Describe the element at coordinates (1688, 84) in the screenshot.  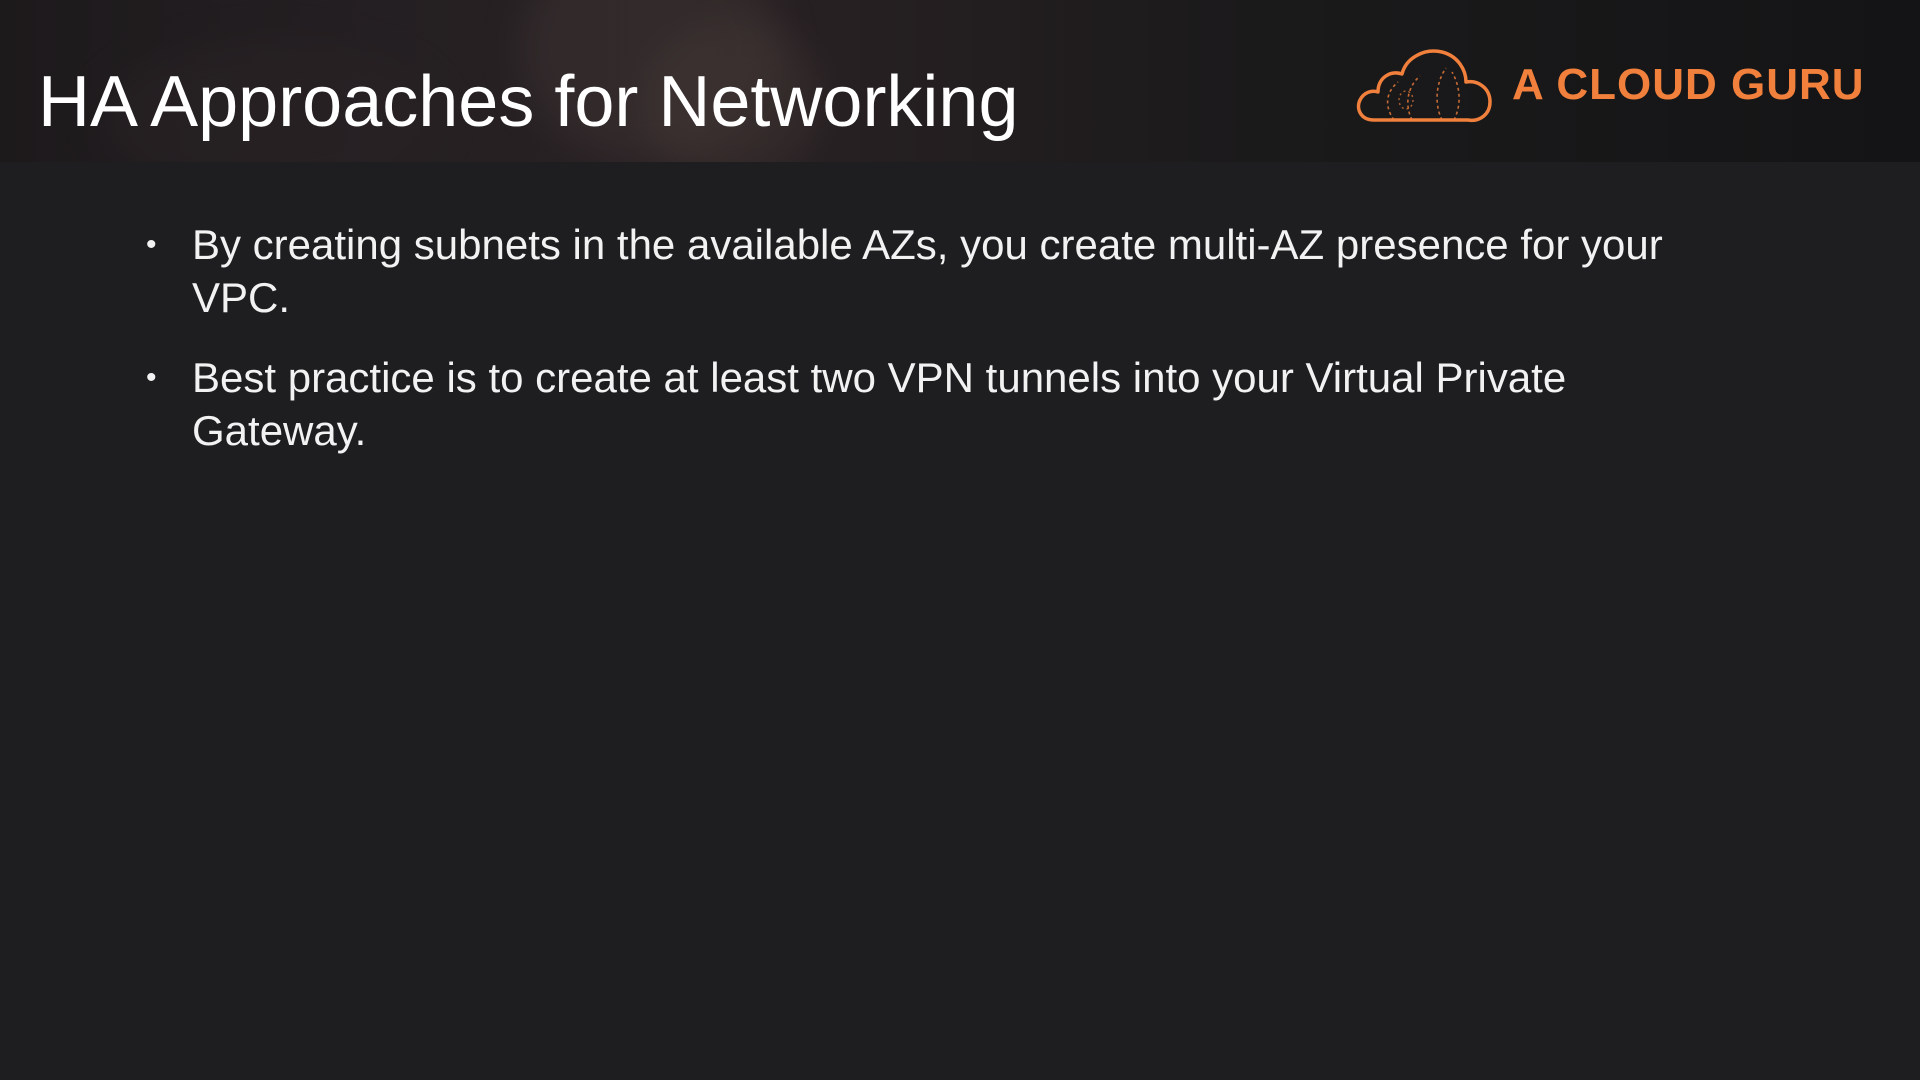
I see `brand-logo-text: A CLOUD GURU` at that location.